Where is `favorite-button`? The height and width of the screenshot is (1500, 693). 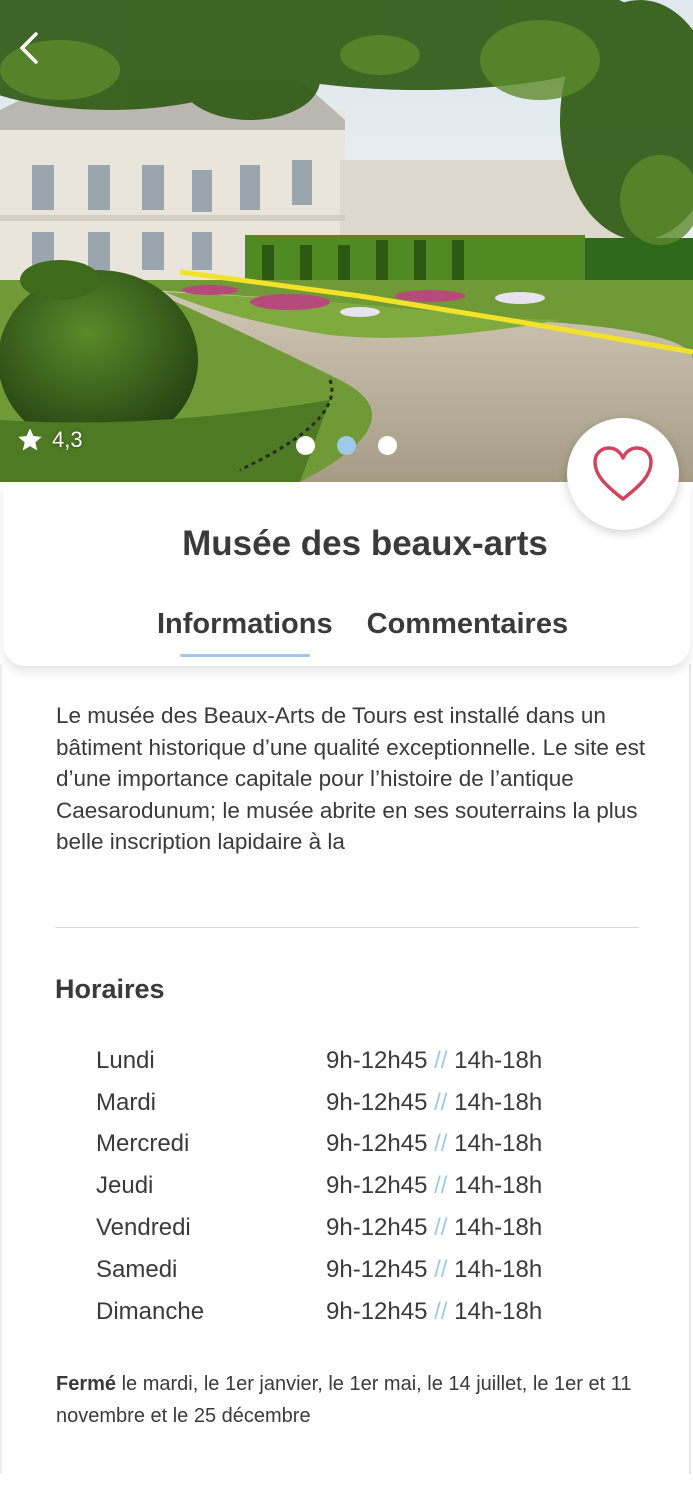 favorite-button is located at coordinates (623, 474).